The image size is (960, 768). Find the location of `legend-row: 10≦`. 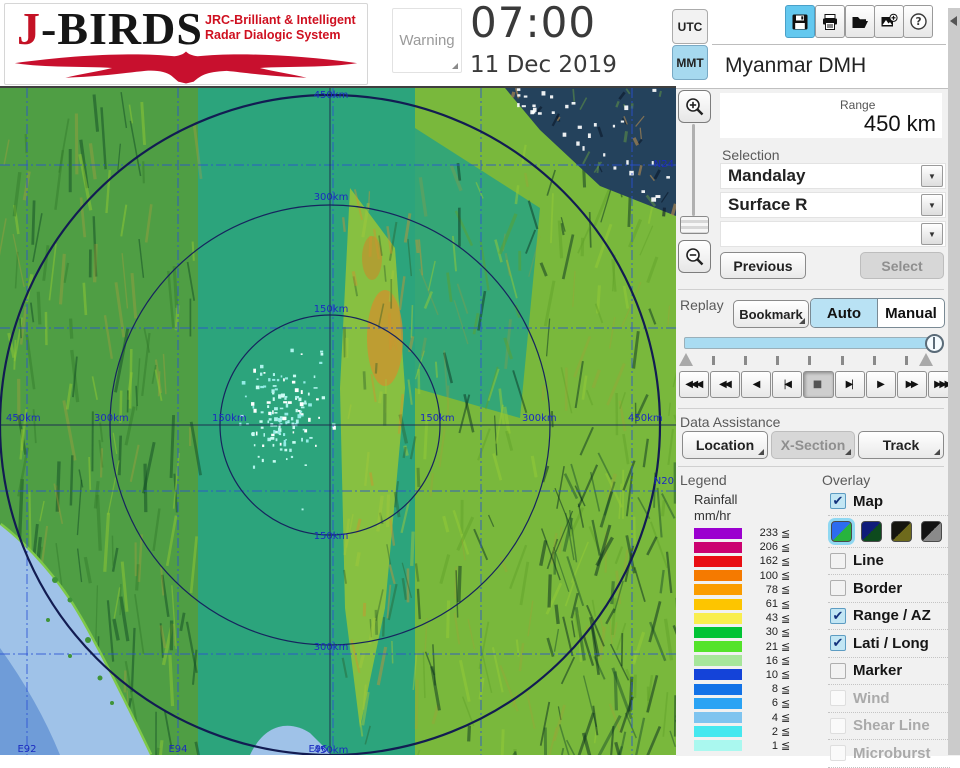

legend-row: 10≦ is located at coordinates (744, 675).